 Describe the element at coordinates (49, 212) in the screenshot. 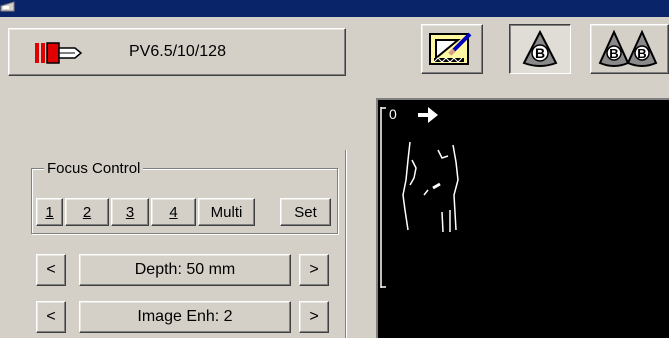

I see `focus-1-button: 1` at that location.